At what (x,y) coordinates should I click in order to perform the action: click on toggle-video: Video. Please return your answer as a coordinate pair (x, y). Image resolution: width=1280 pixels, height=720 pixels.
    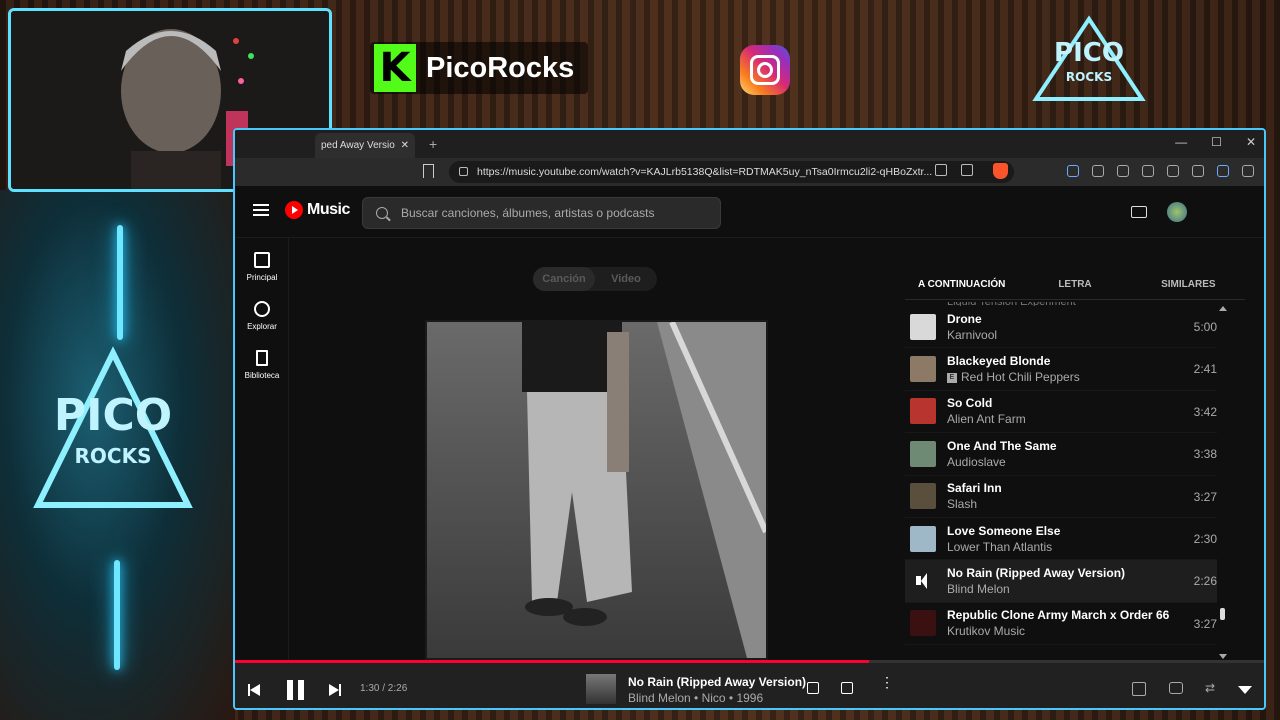
    Looking at the image, I should click on (626, 279).